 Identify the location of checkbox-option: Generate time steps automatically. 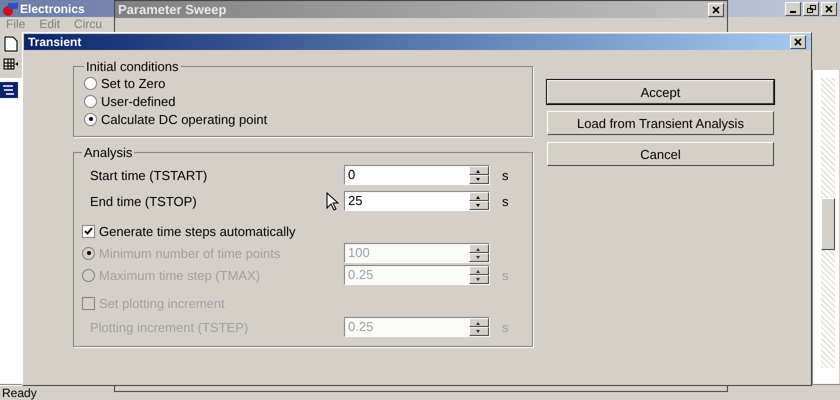
(189, 231).